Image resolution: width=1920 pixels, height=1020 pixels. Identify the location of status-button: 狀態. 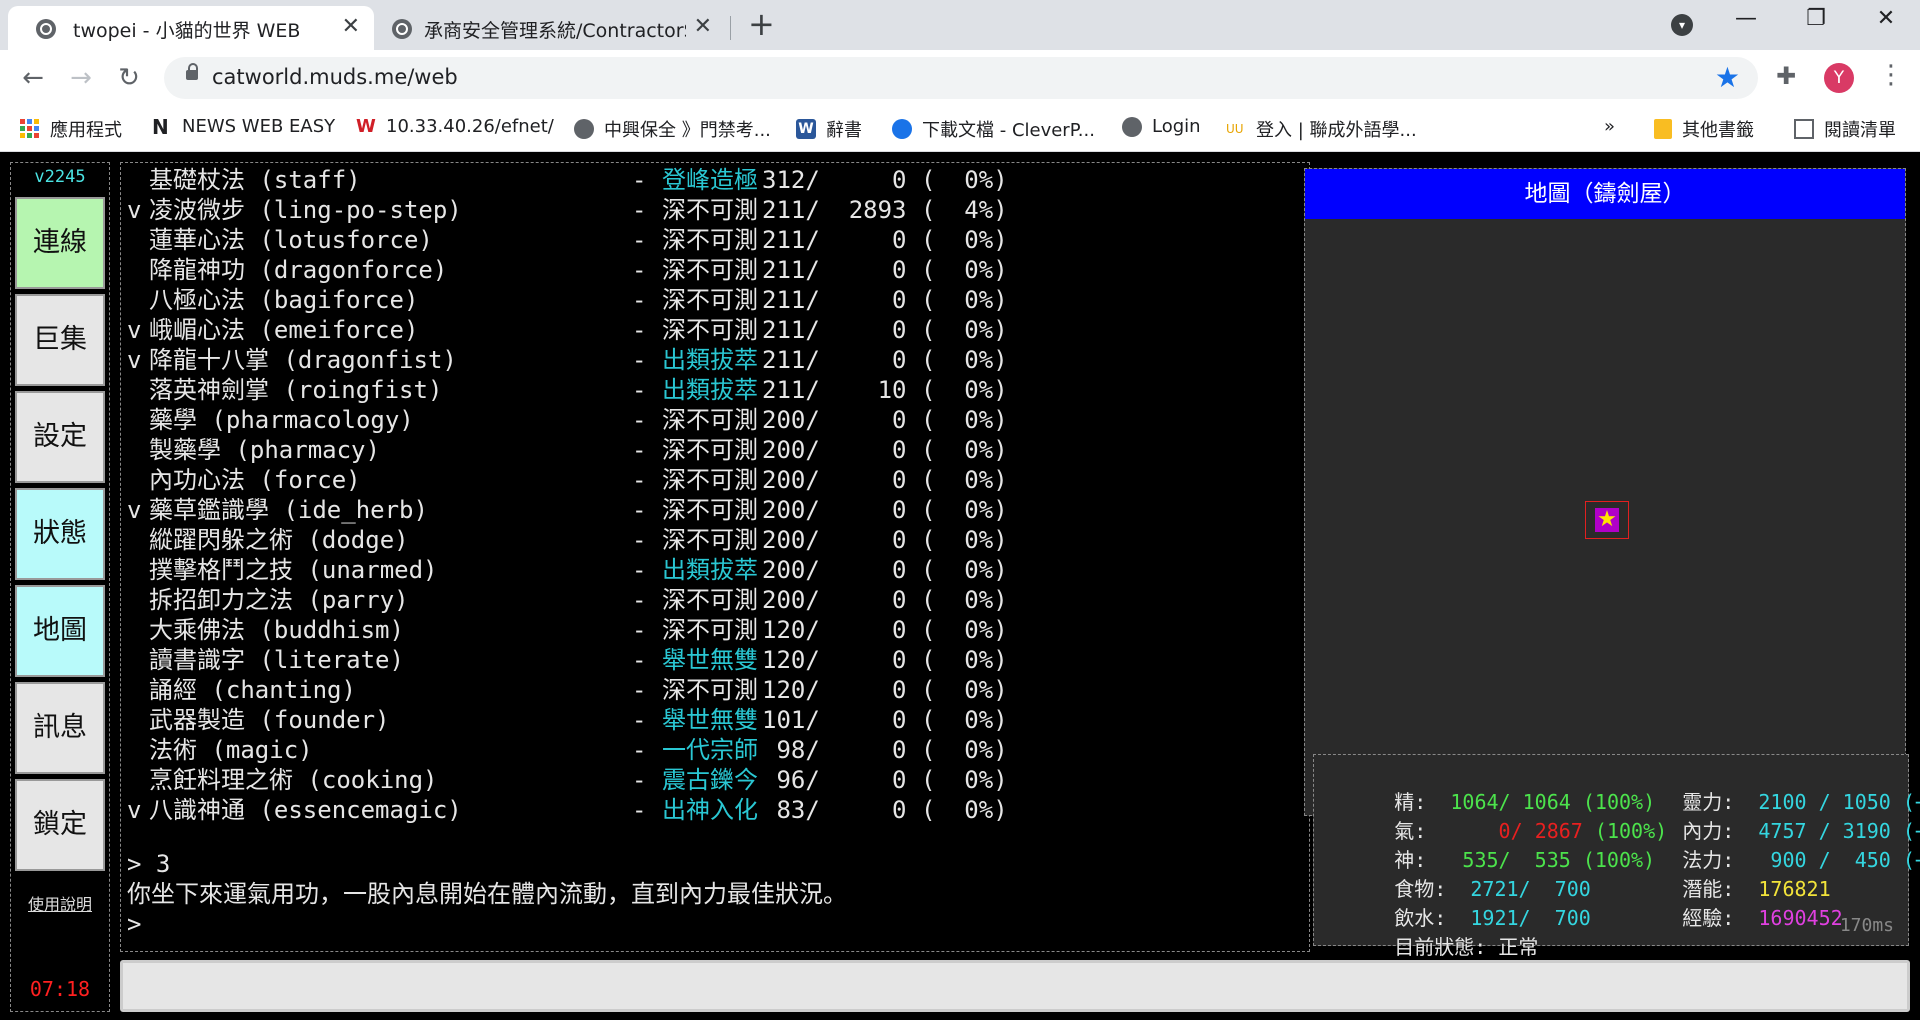
(60, 534).